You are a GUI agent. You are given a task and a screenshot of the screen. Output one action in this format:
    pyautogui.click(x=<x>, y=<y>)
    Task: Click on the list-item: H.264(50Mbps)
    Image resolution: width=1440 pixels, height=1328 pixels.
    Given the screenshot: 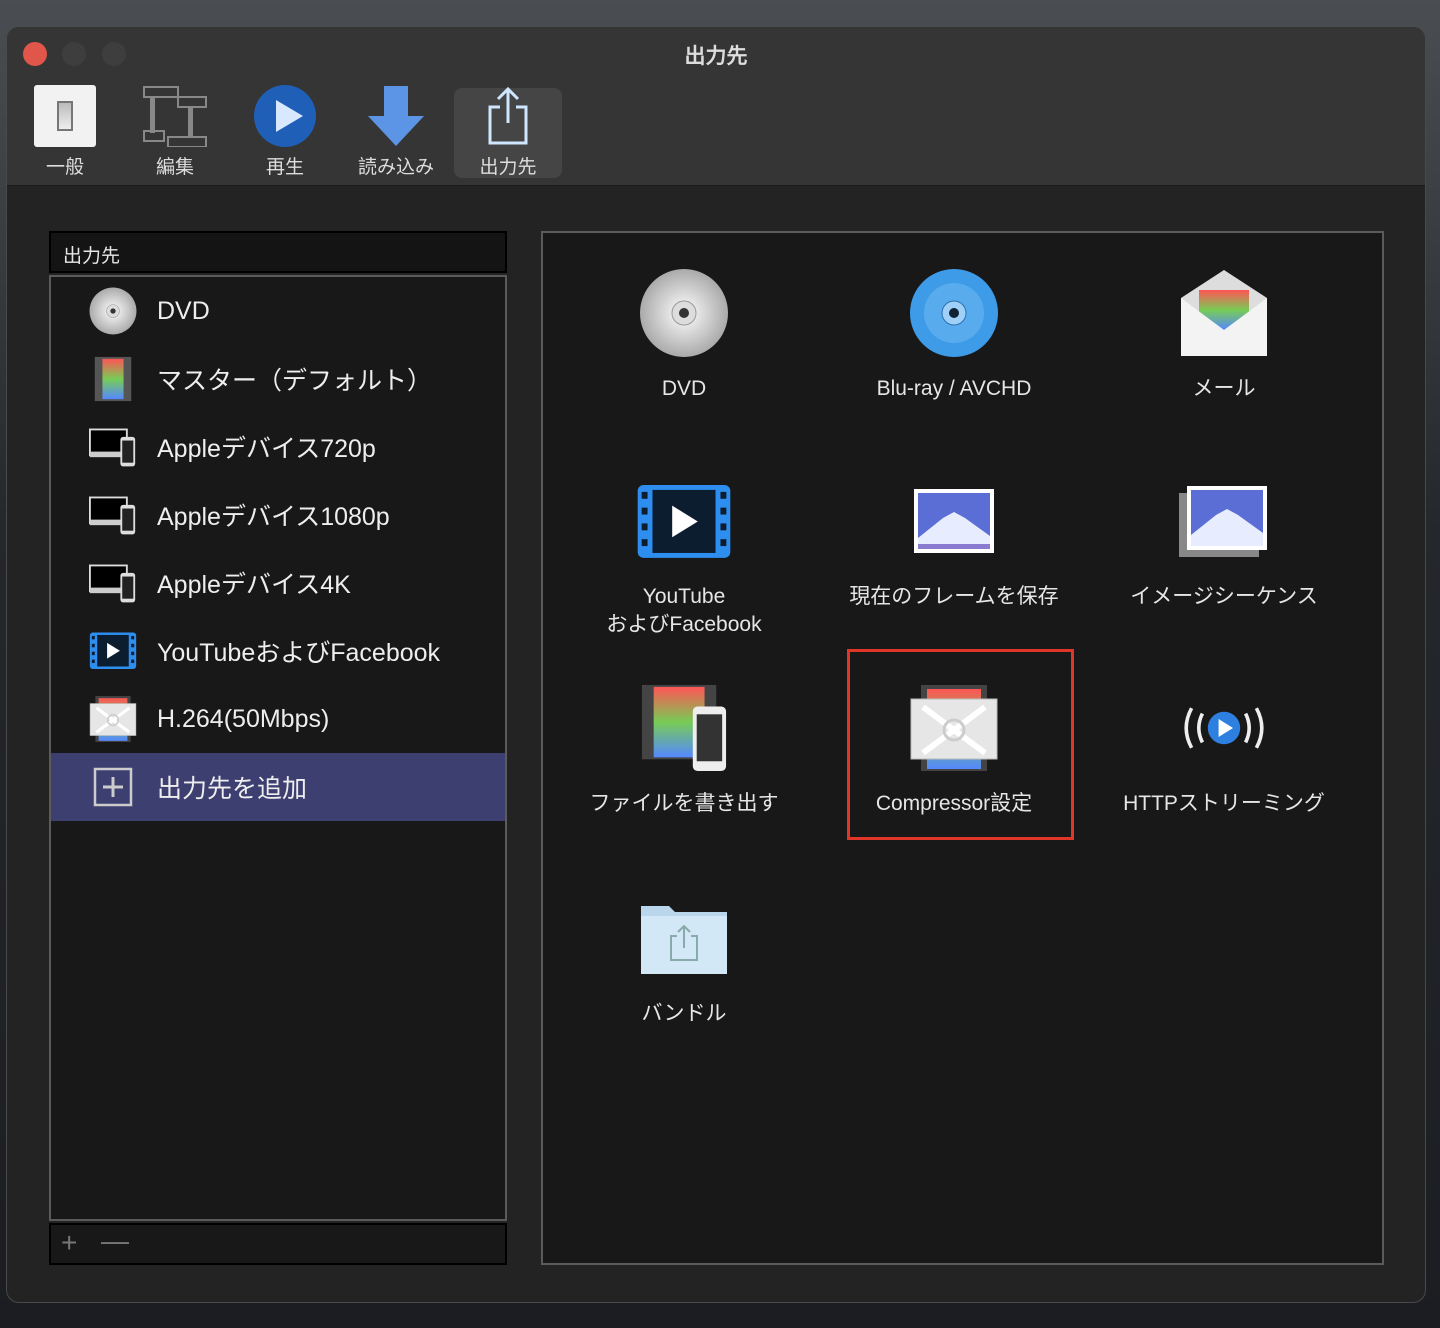 What is the action you would take?
    pyautogui.click(x=278, y=719)
    